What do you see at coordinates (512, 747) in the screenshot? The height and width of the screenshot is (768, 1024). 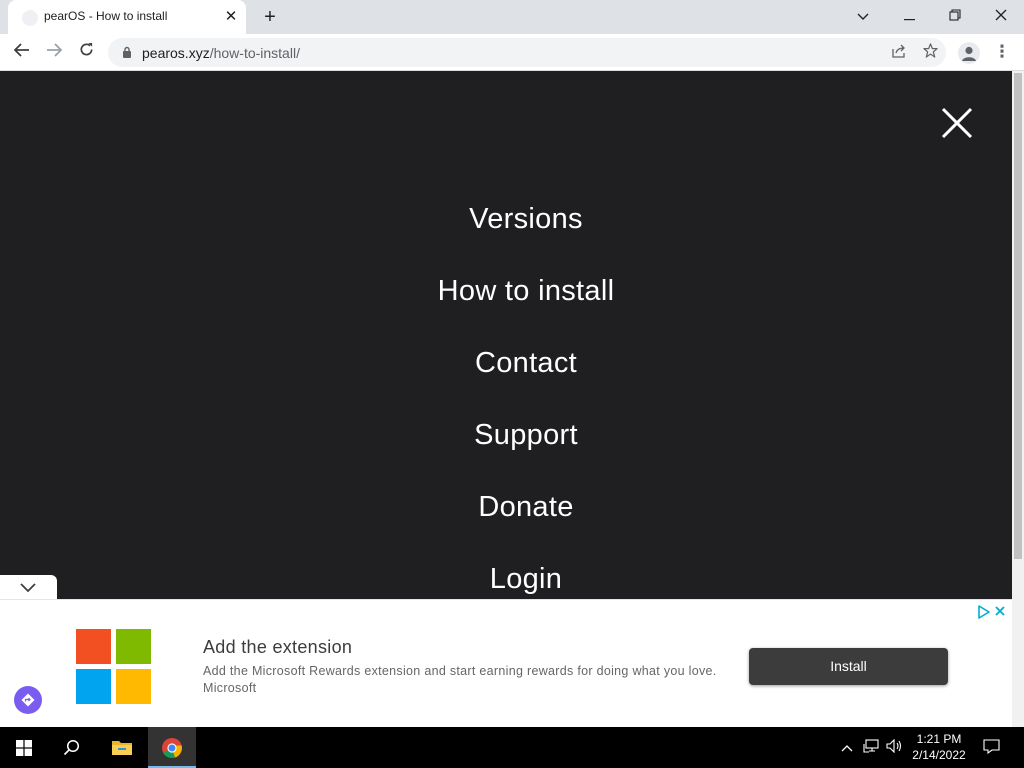 I see `windows-taskbar: 1:21 PM 2/14/2022` at bounding box center [512, 747].